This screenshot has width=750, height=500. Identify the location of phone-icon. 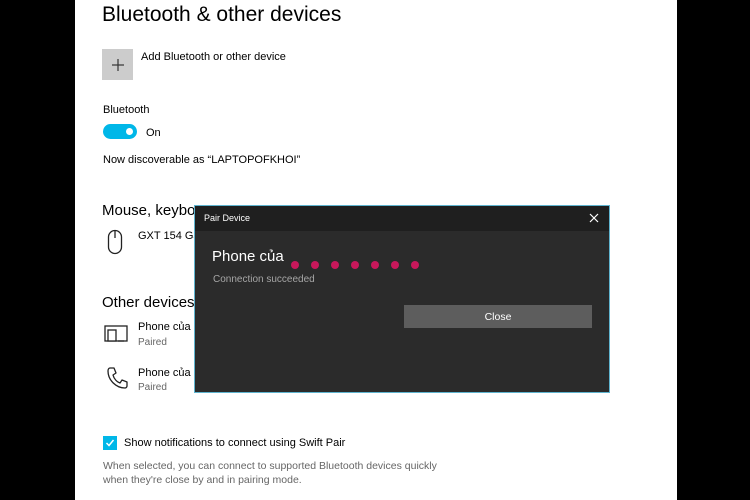
(117, 378).